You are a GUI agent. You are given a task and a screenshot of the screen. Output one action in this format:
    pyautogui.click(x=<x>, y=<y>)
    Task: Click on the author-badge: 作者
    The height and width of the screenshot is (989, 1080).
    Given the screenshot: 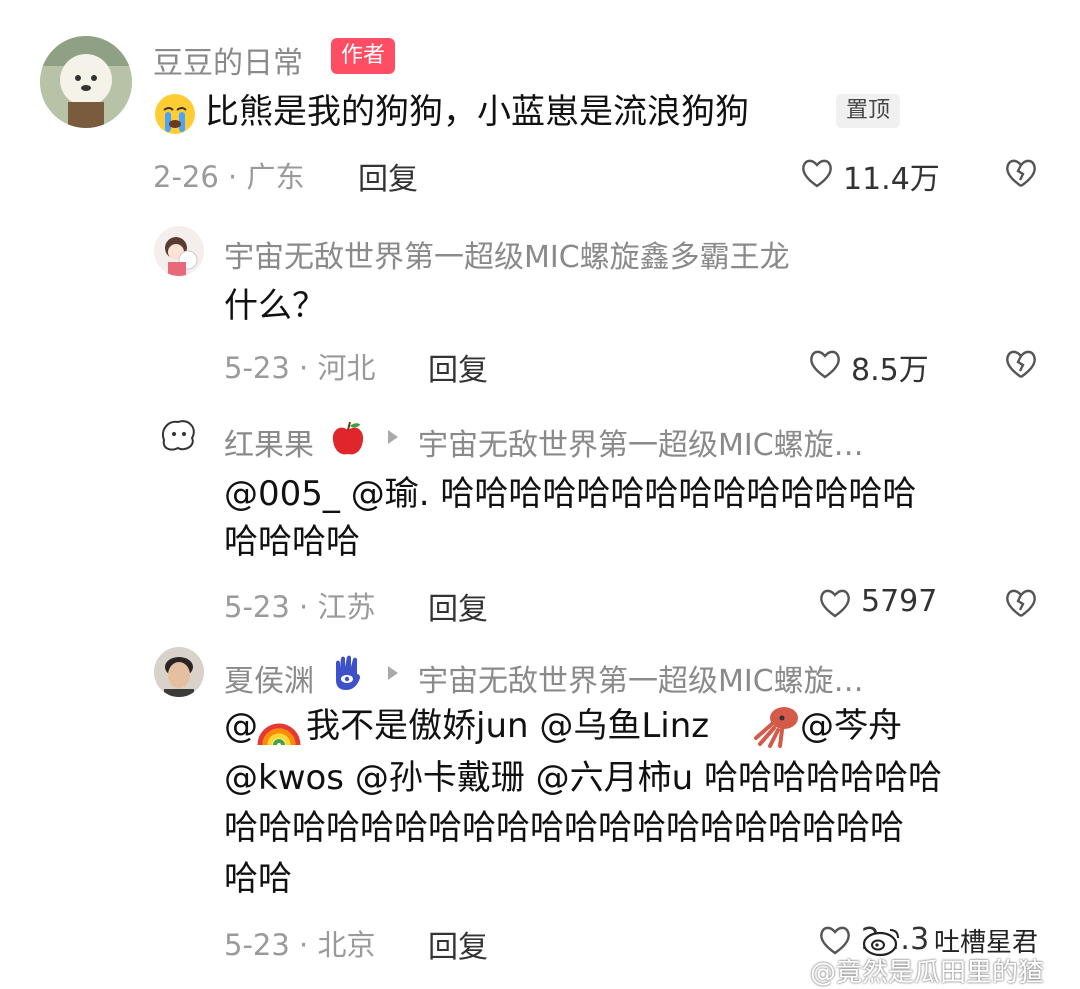 What is the action you would take?
    pyautogui.click(x=363, y=56)
    